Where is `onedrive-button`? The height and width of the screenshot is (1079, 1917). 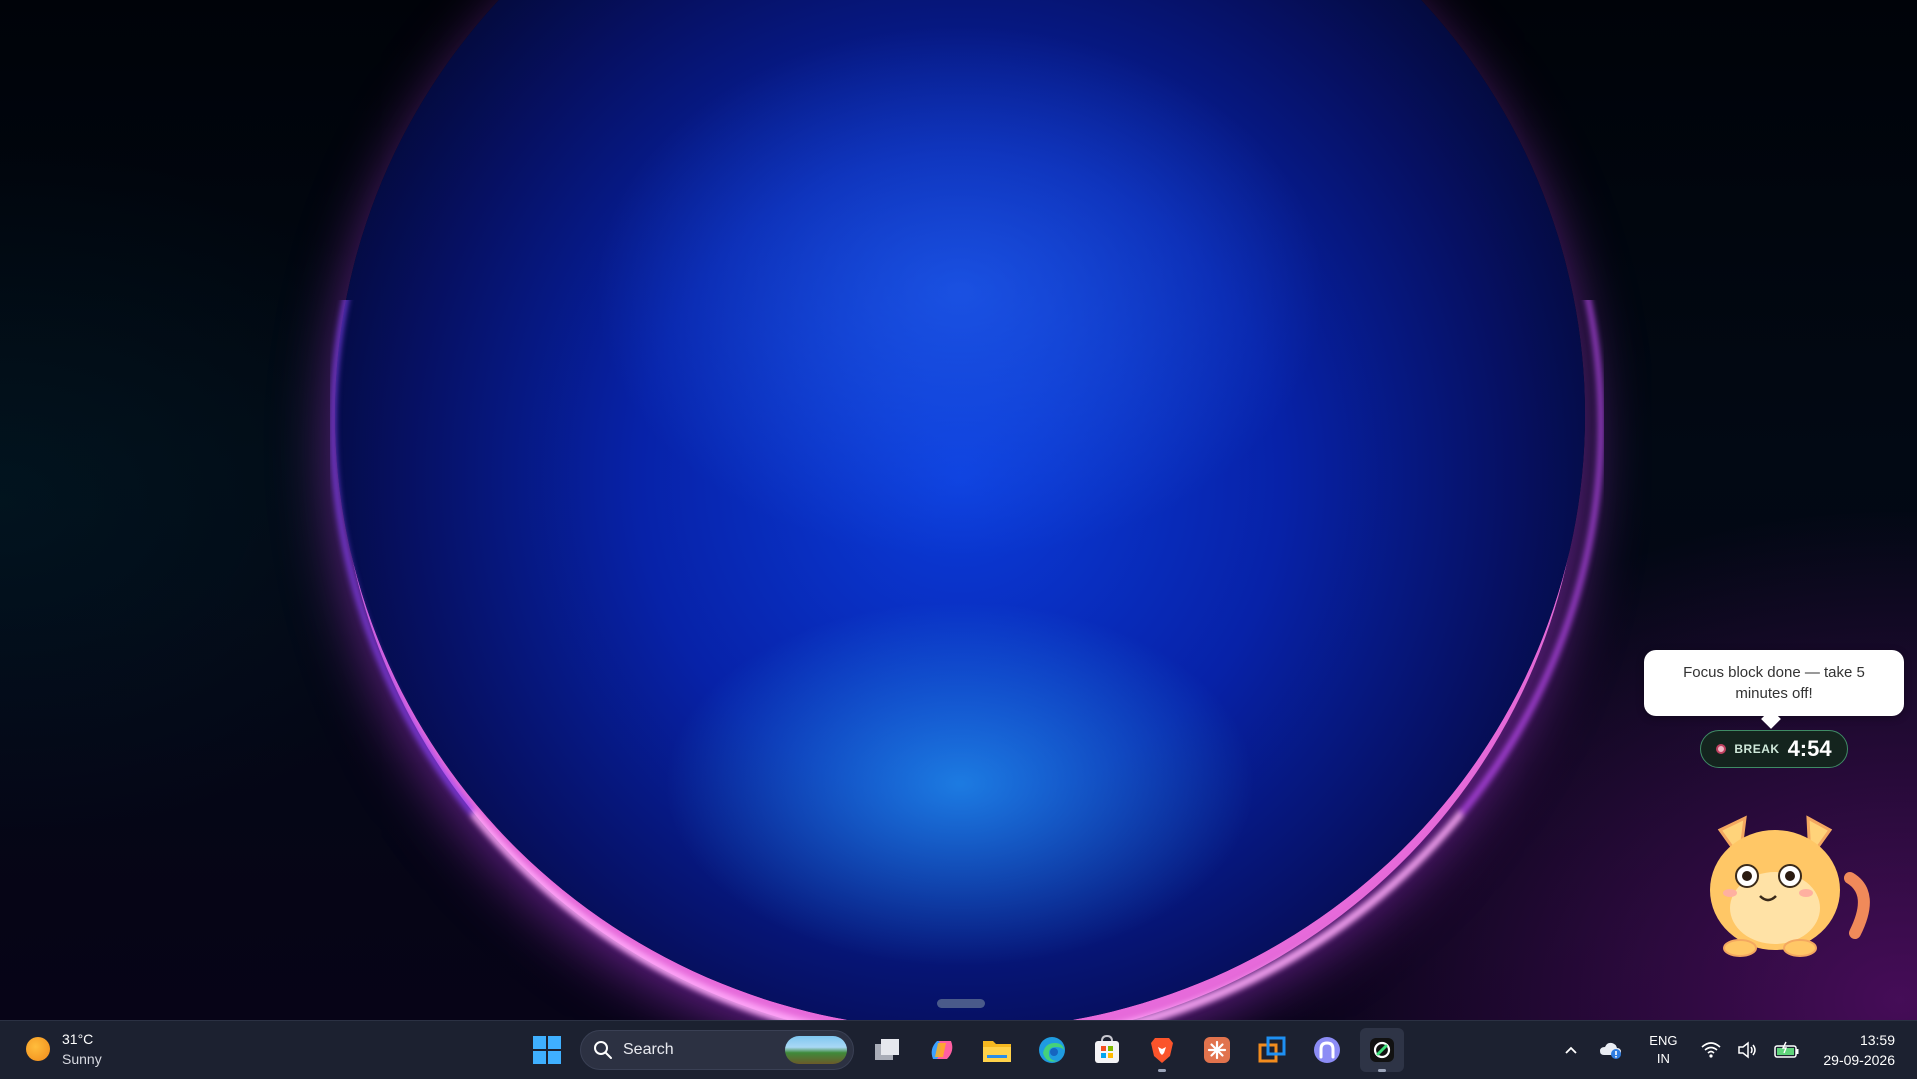
onedrive-button is located at coordinates (1611, 1050).